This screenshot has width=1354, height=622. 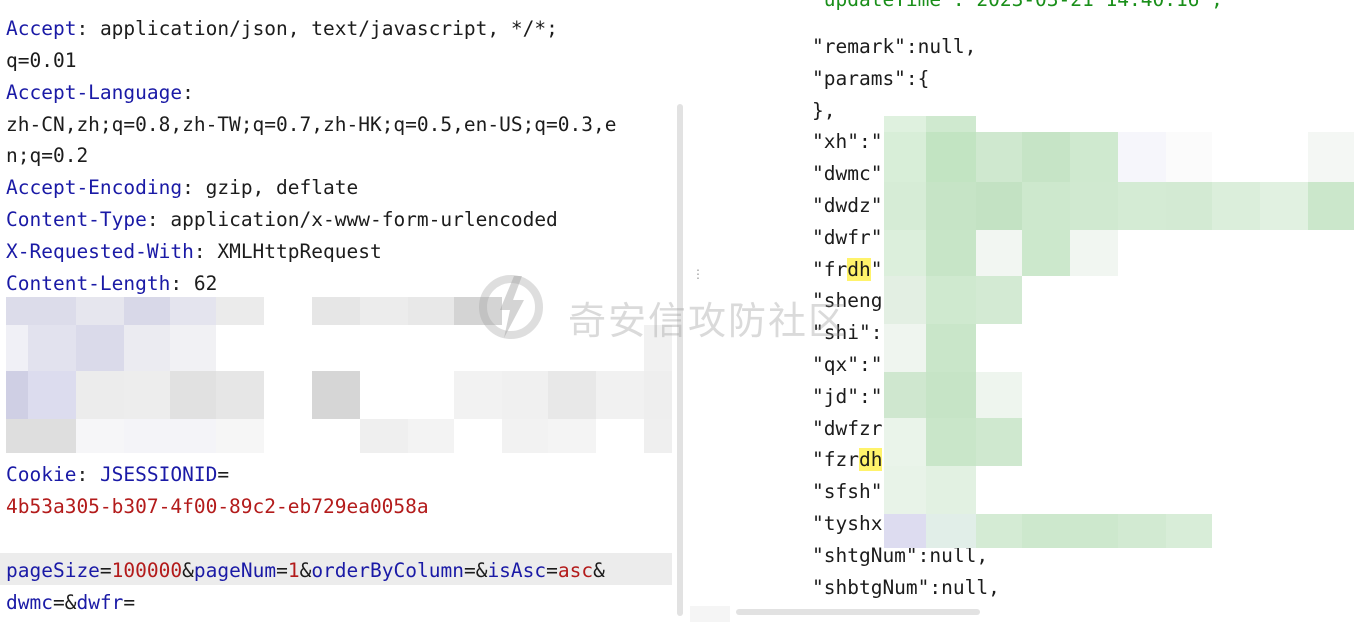 I want to click on json-line: "dwfr", so click(x=847, y=237).